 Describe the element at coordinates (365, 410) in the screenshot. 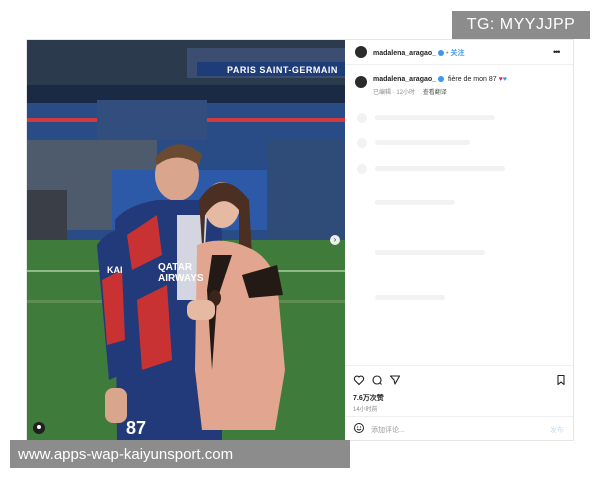

I see `post-time: 14小时前` at that location.